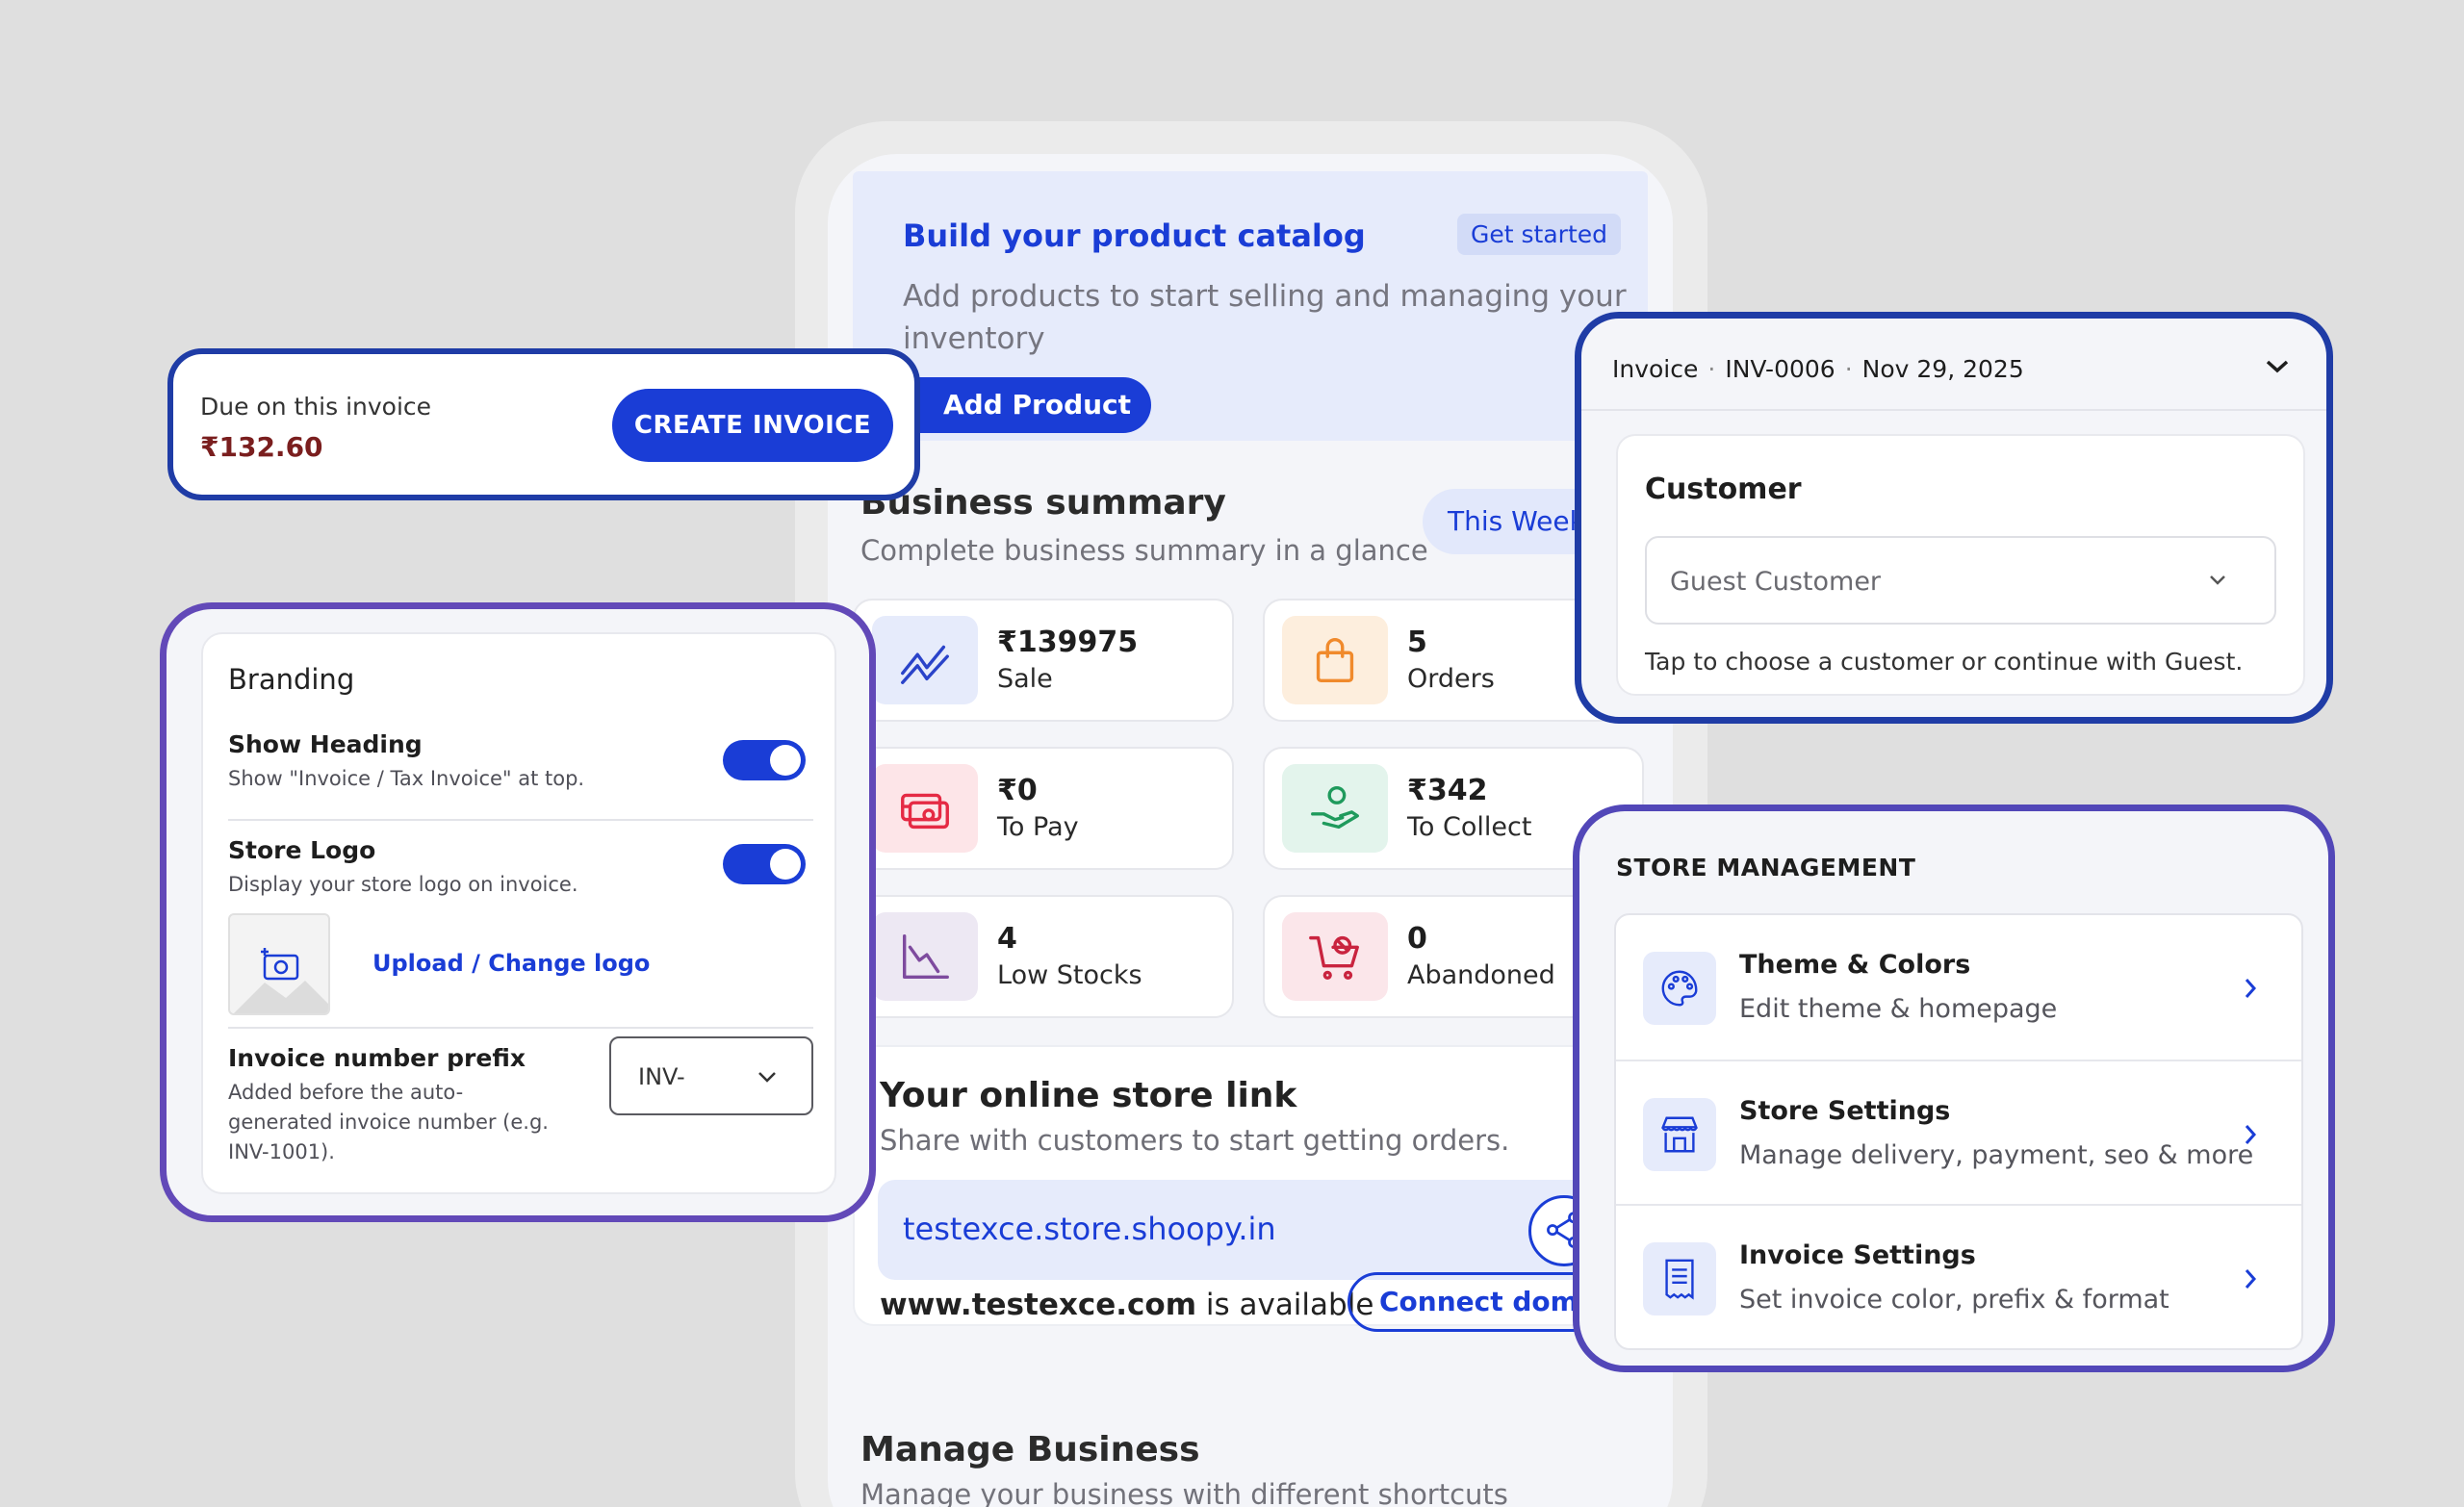  Describe the element at coordinates (1335, 956) in the screenshot. I see `cart-cancel-icon` at that location.